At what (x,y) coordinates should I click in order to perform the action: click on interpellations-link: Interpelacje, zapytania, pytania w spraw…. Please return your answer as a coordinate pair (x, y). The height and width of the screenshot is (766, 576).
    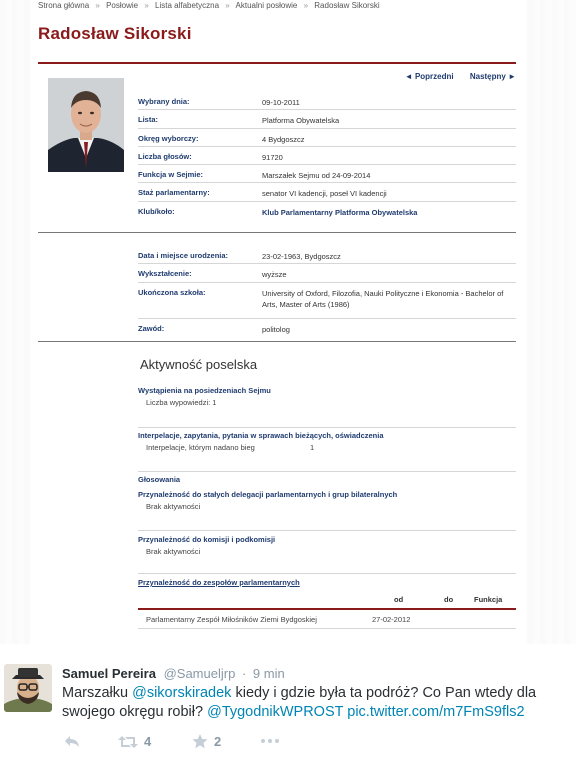
    Looking at the image, I should click on (327, 435).